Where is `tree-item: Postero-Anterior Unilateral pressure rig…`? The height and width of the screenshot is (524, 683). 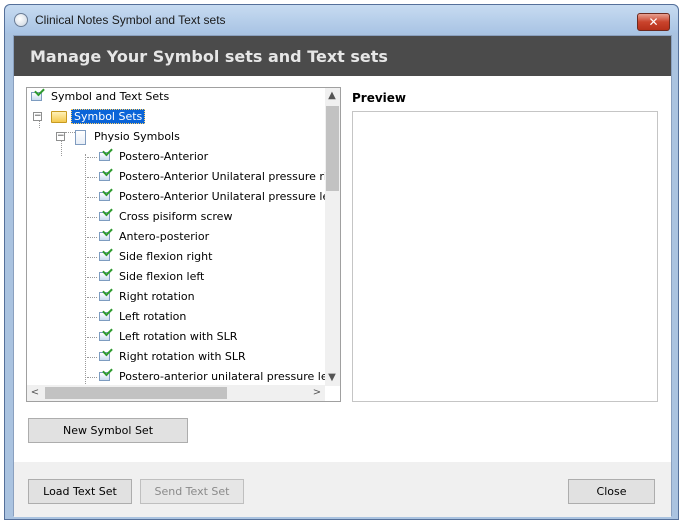 tree-item: Postero-Anterior Unilateral pressure rig… is located at coordinates (220, 175).